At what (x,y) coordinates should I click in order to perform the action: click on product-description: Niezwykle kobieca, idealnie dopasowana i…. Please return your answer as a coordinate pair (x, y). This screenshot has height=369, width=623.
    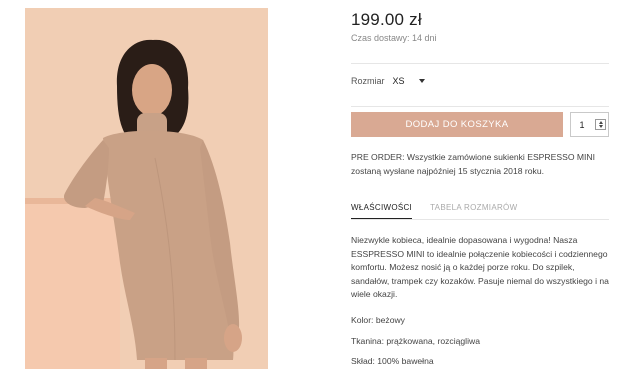
    Looking at the image, I should click on (480, 267).